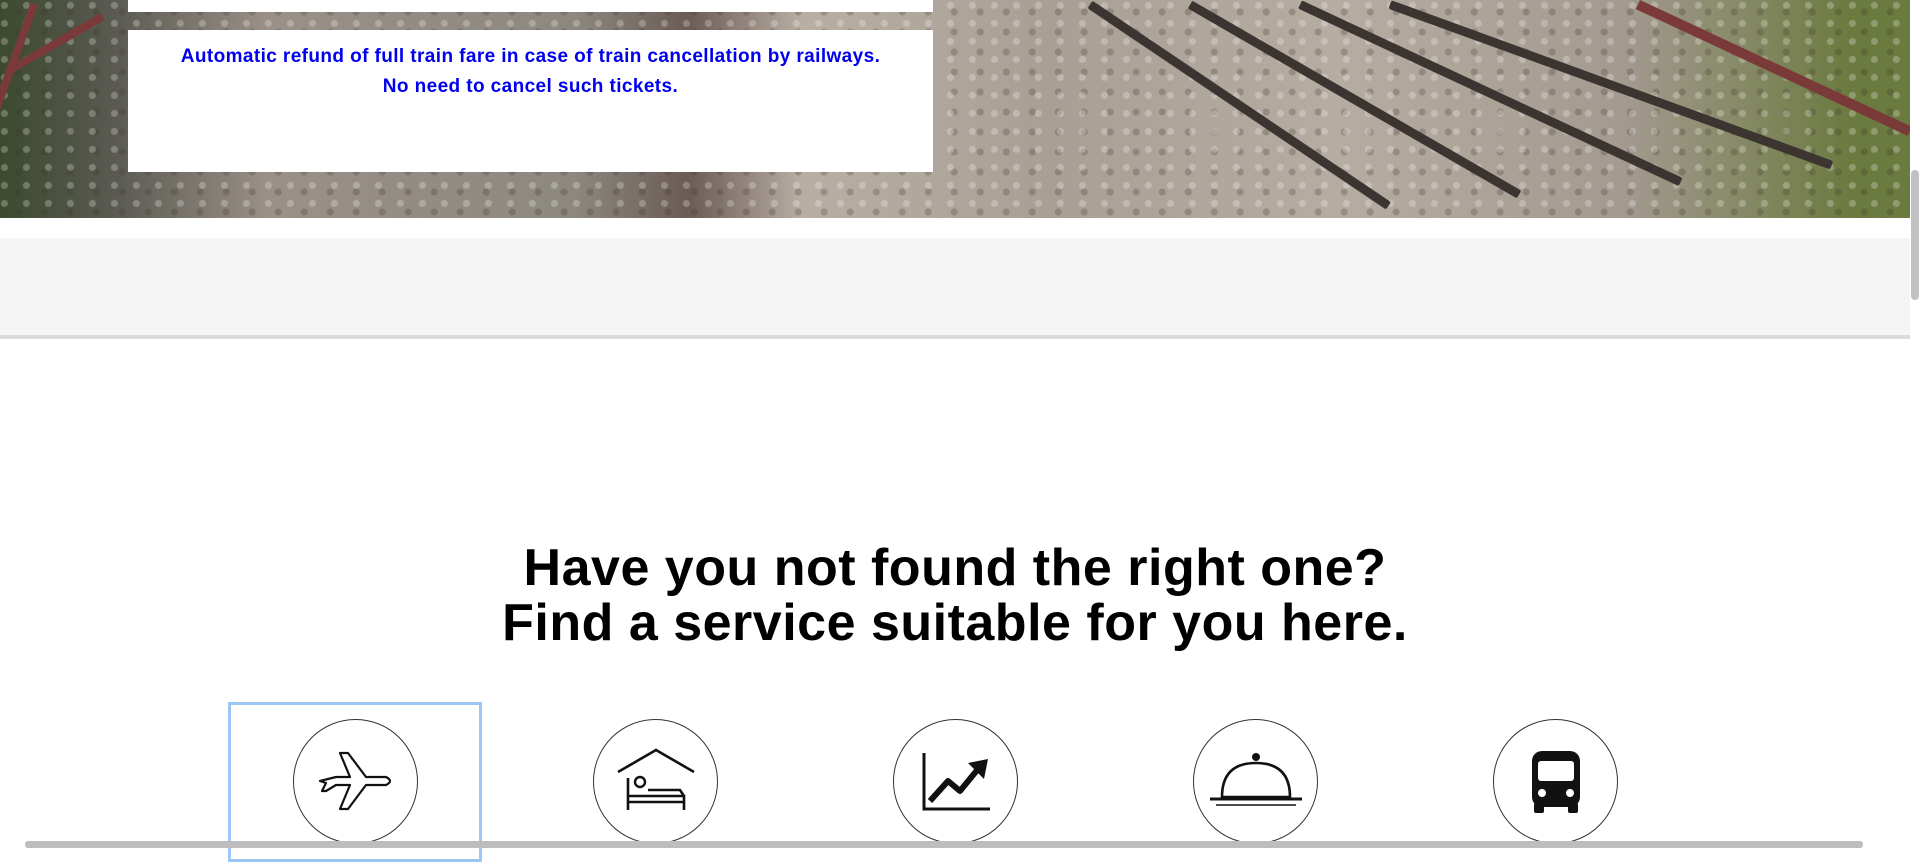  I want to click on services-heading-line1: Have you not found the right one?, so click(955, 568).